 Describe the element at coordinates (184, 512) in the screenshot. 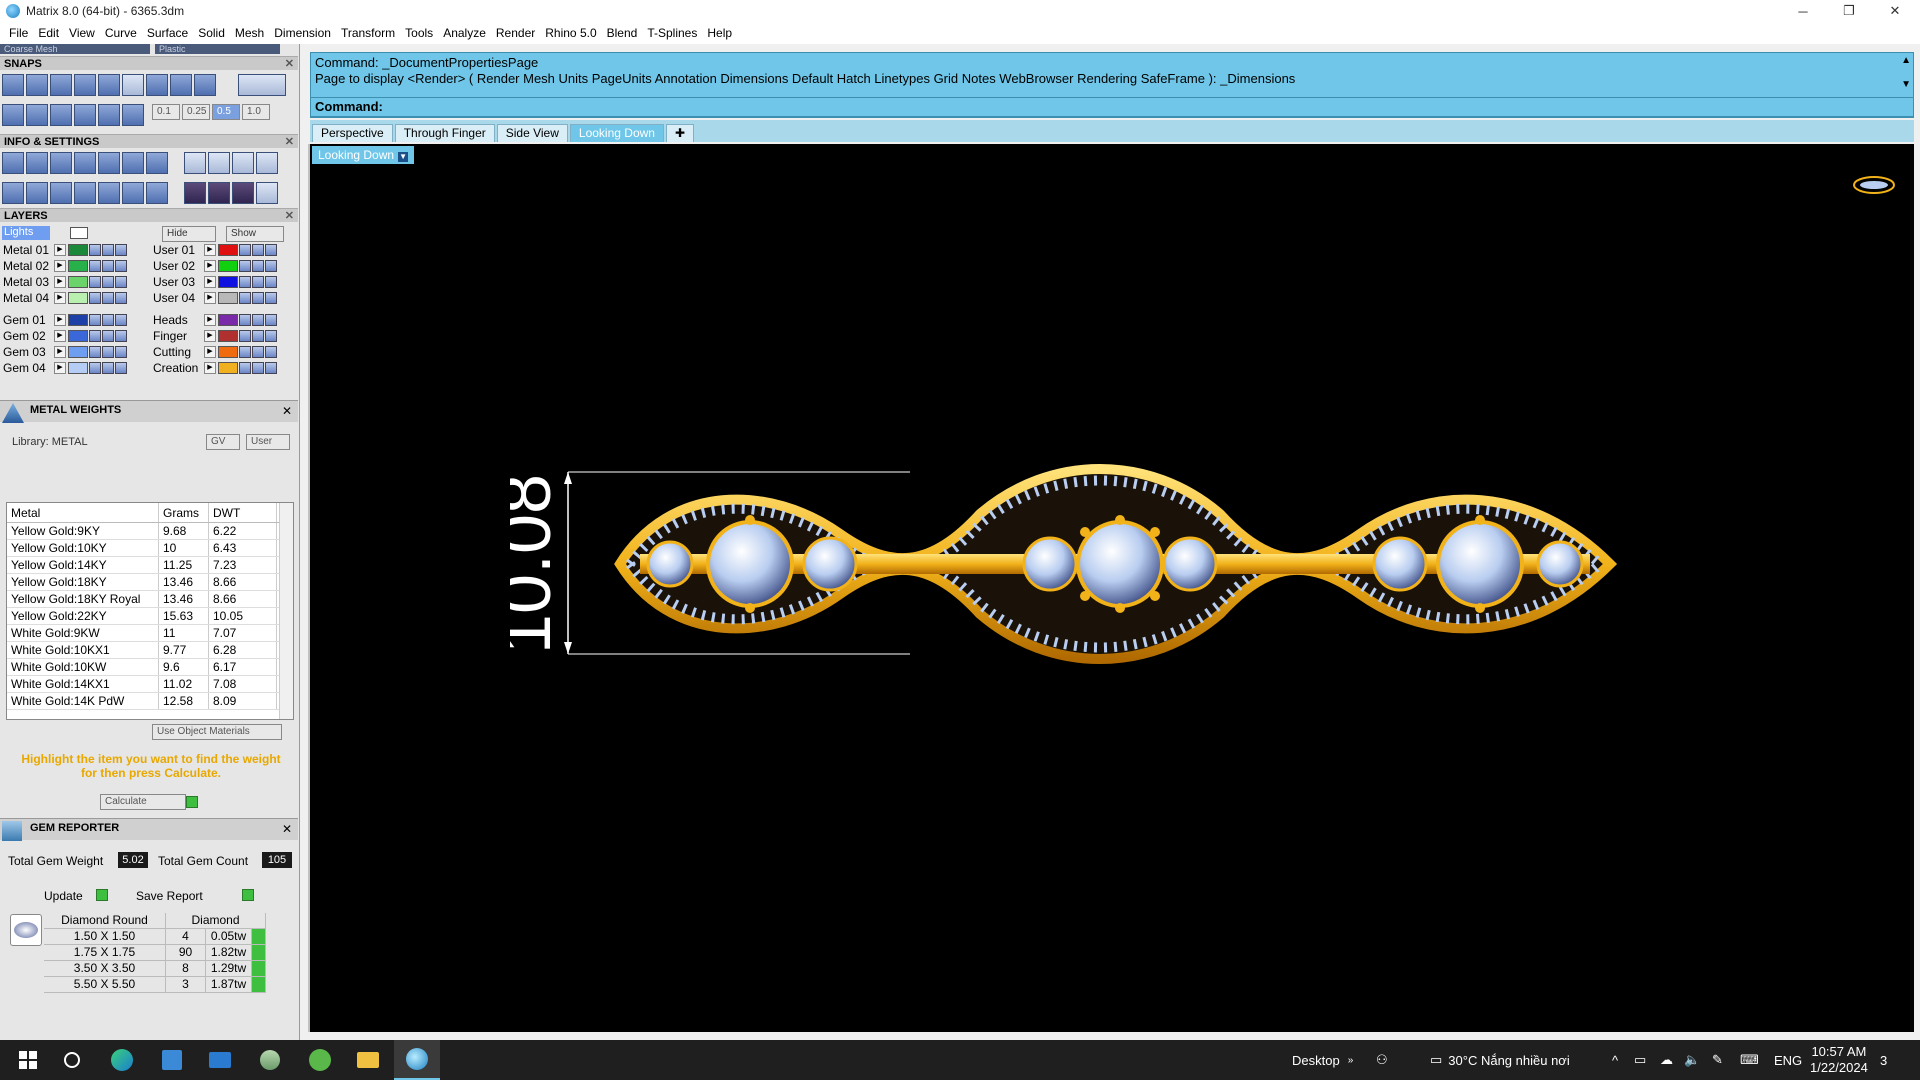

I see `col-grams: Grams` at that location.